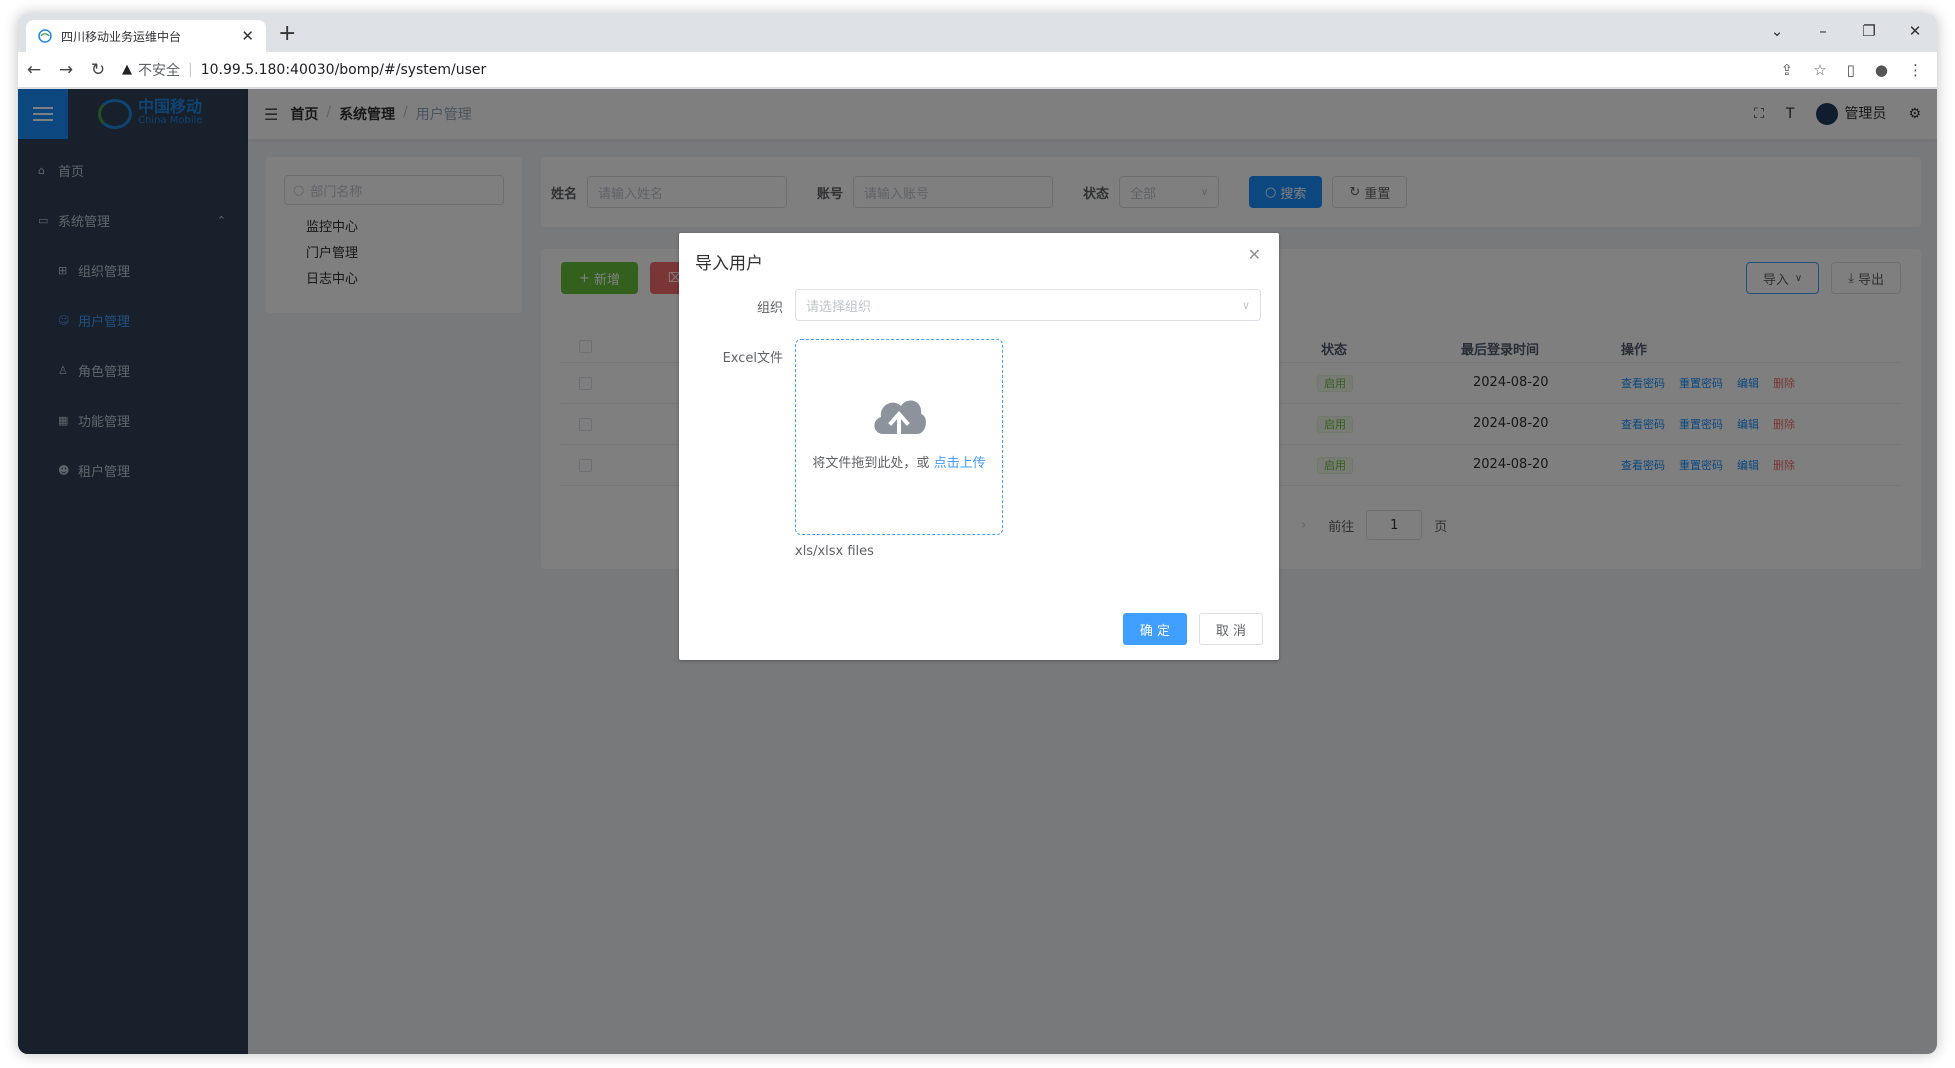  I want to click on upload-hint: 将文件拖到此处，或 点击上传, so click(898, 461).